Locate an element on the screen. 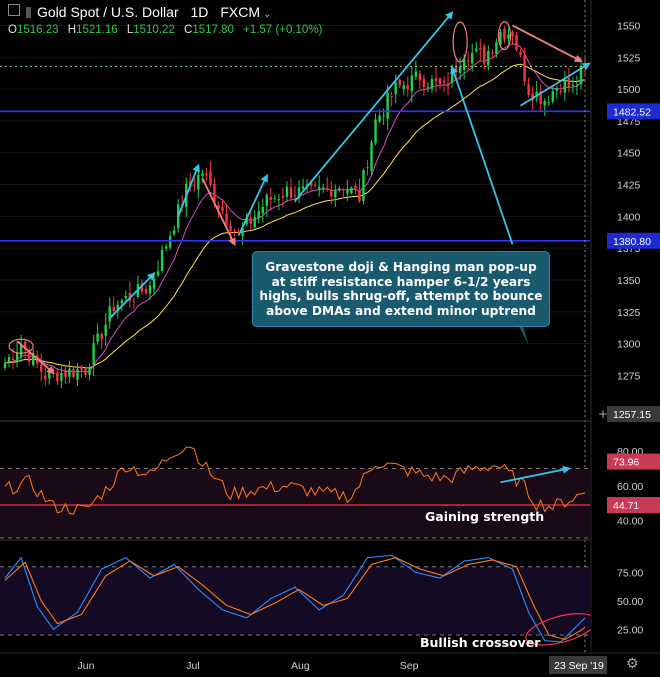 The width and height of the screenshot is (660, 677). time-tick-label: Sep is located at coordinates (409, 666).